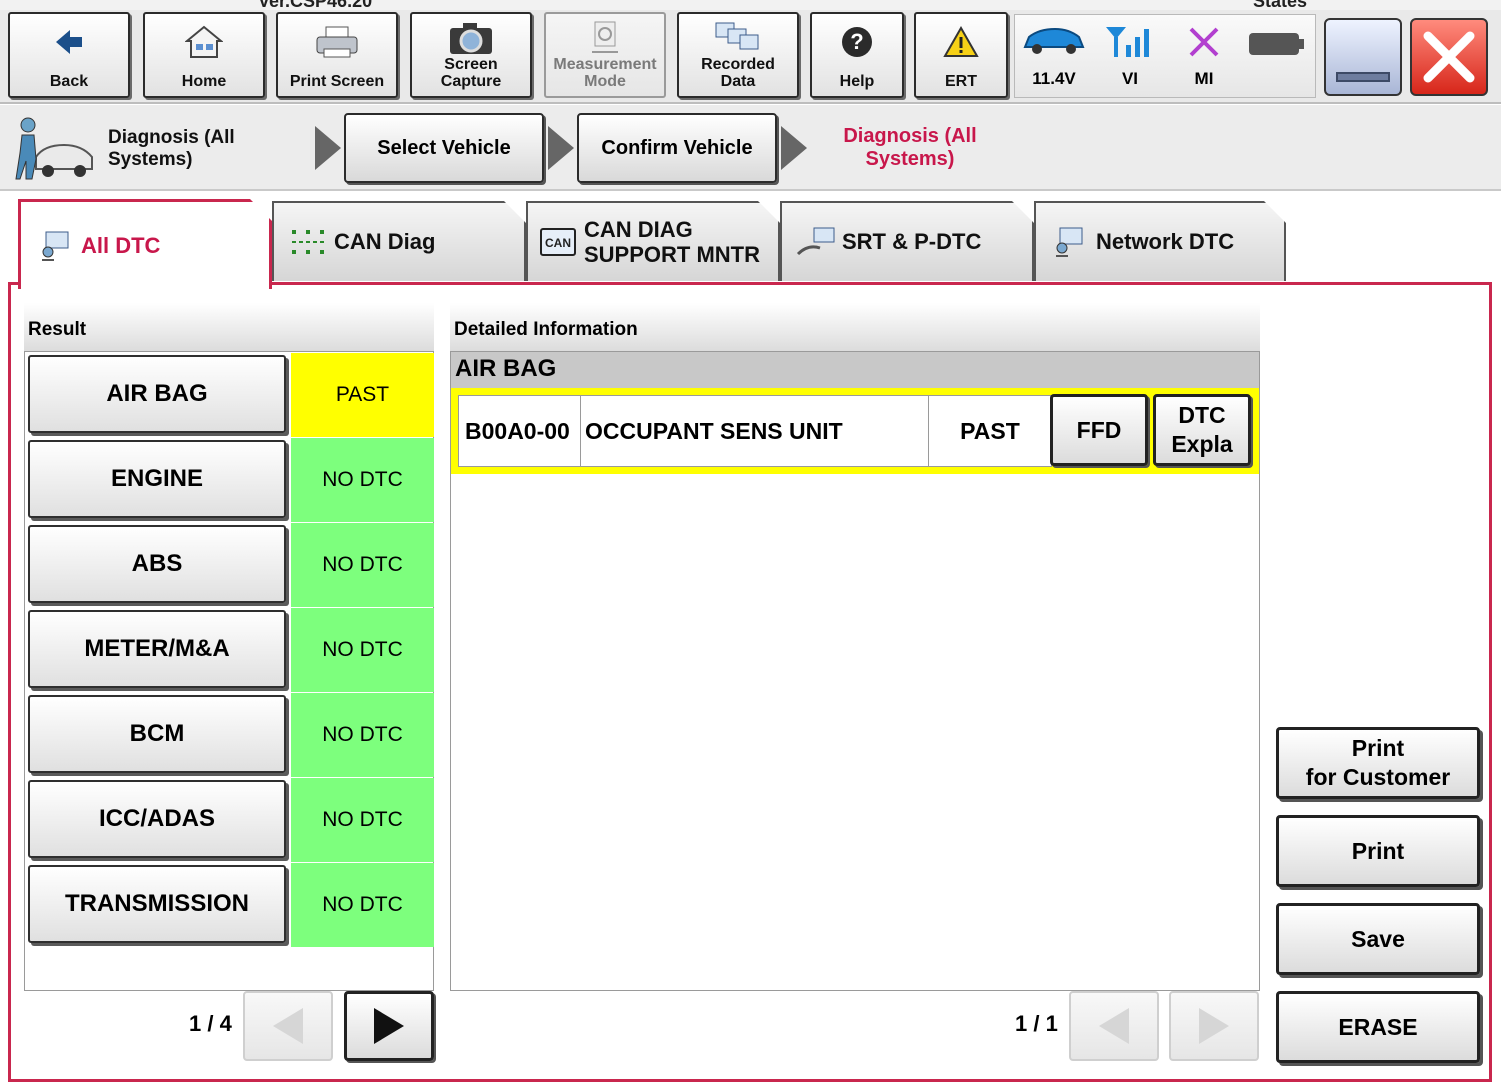 Image resolution: width=1501 pixels, height=1086 pixels. I want to click on close-icon, so click(1449, 57).